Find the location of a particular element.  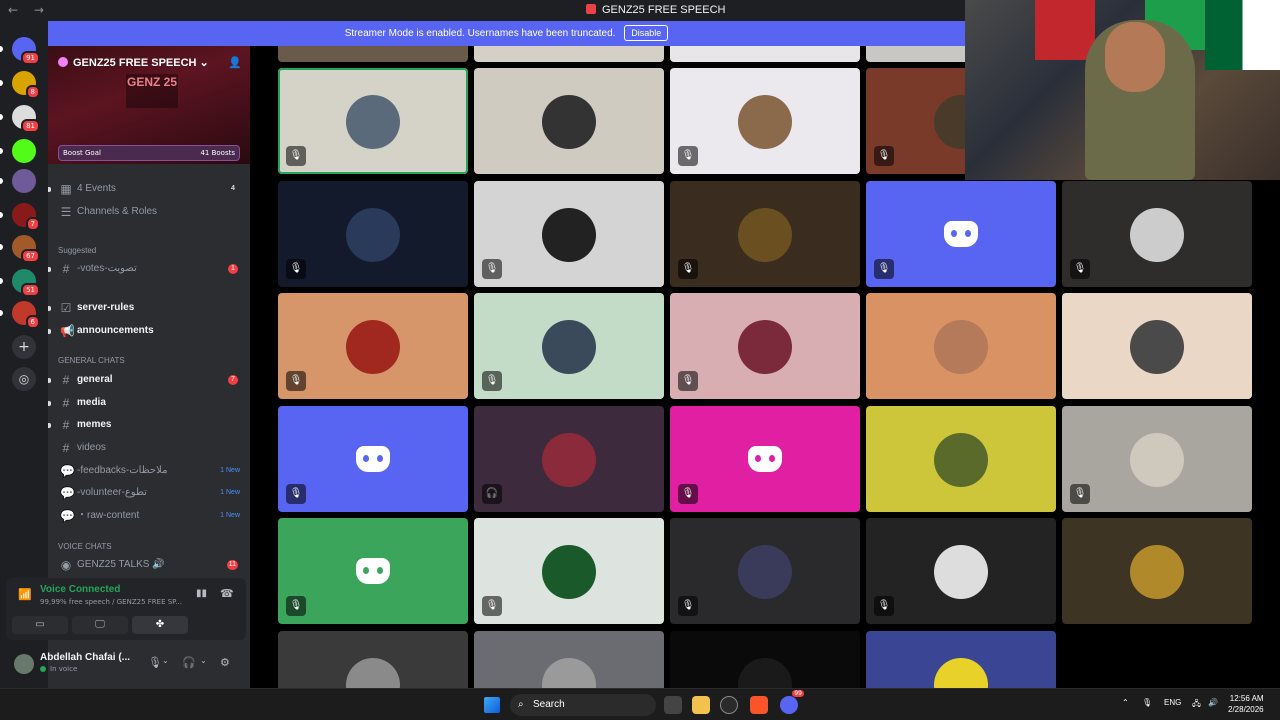

server-anime-icon: 67 is located at coordinates (26, 249).